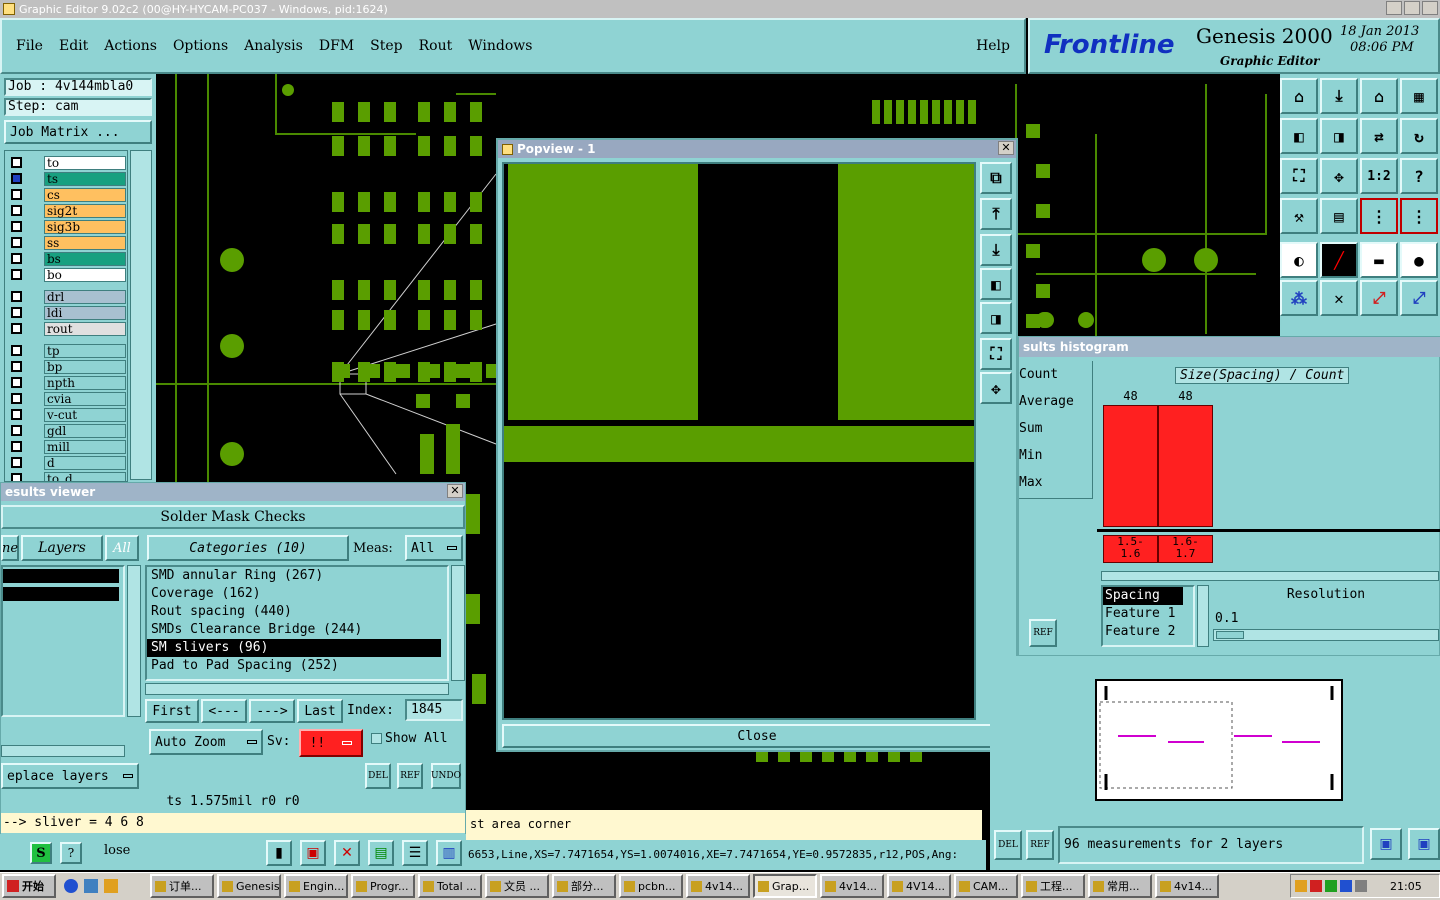 Image resolution: width=1440 pixels, height=900 pixels. I want to click on resolution-slider, so click(1326, 635).